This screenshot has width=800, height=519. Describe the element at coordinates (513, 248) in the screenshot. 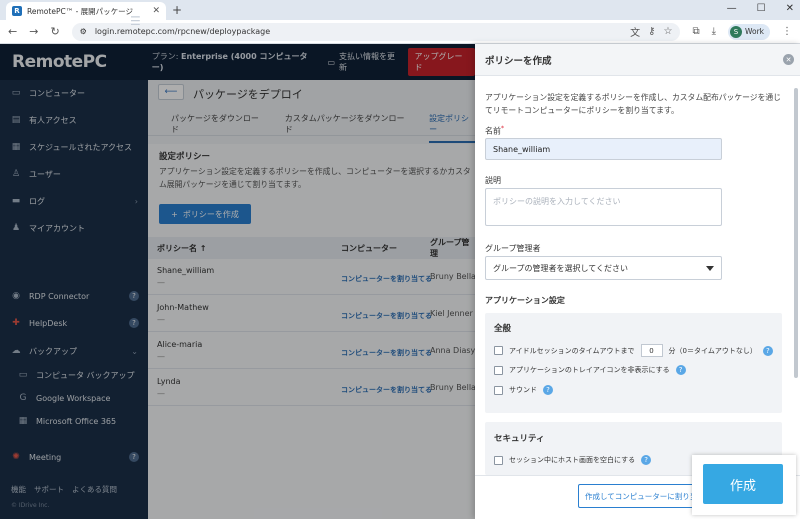

I see `group-admin-label: グループ管理者` at that location.